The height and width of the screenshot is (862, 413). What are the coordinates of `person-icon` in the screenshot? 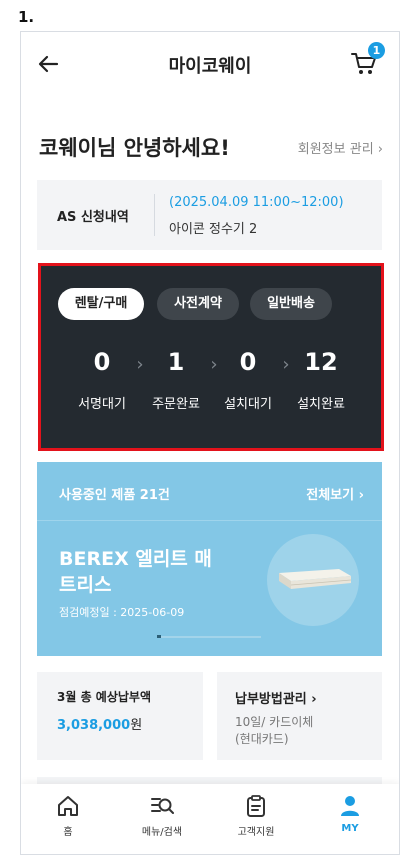 It's located at (350, 806).